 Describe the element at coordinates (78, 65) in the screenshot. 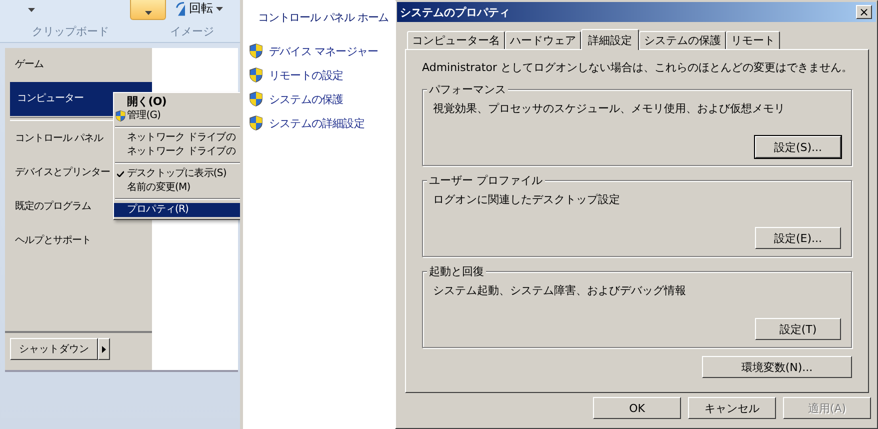

I see `start-menu-item: ゲーム` at that location.